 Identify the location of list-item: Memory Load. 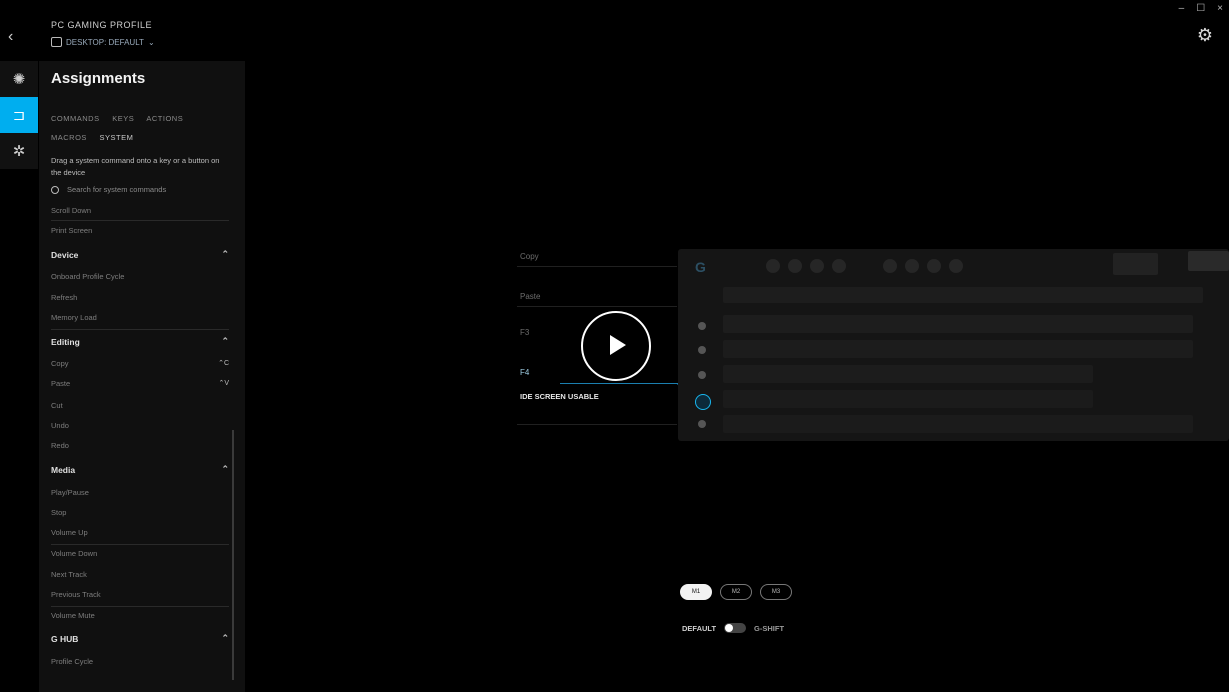
(140, 317).